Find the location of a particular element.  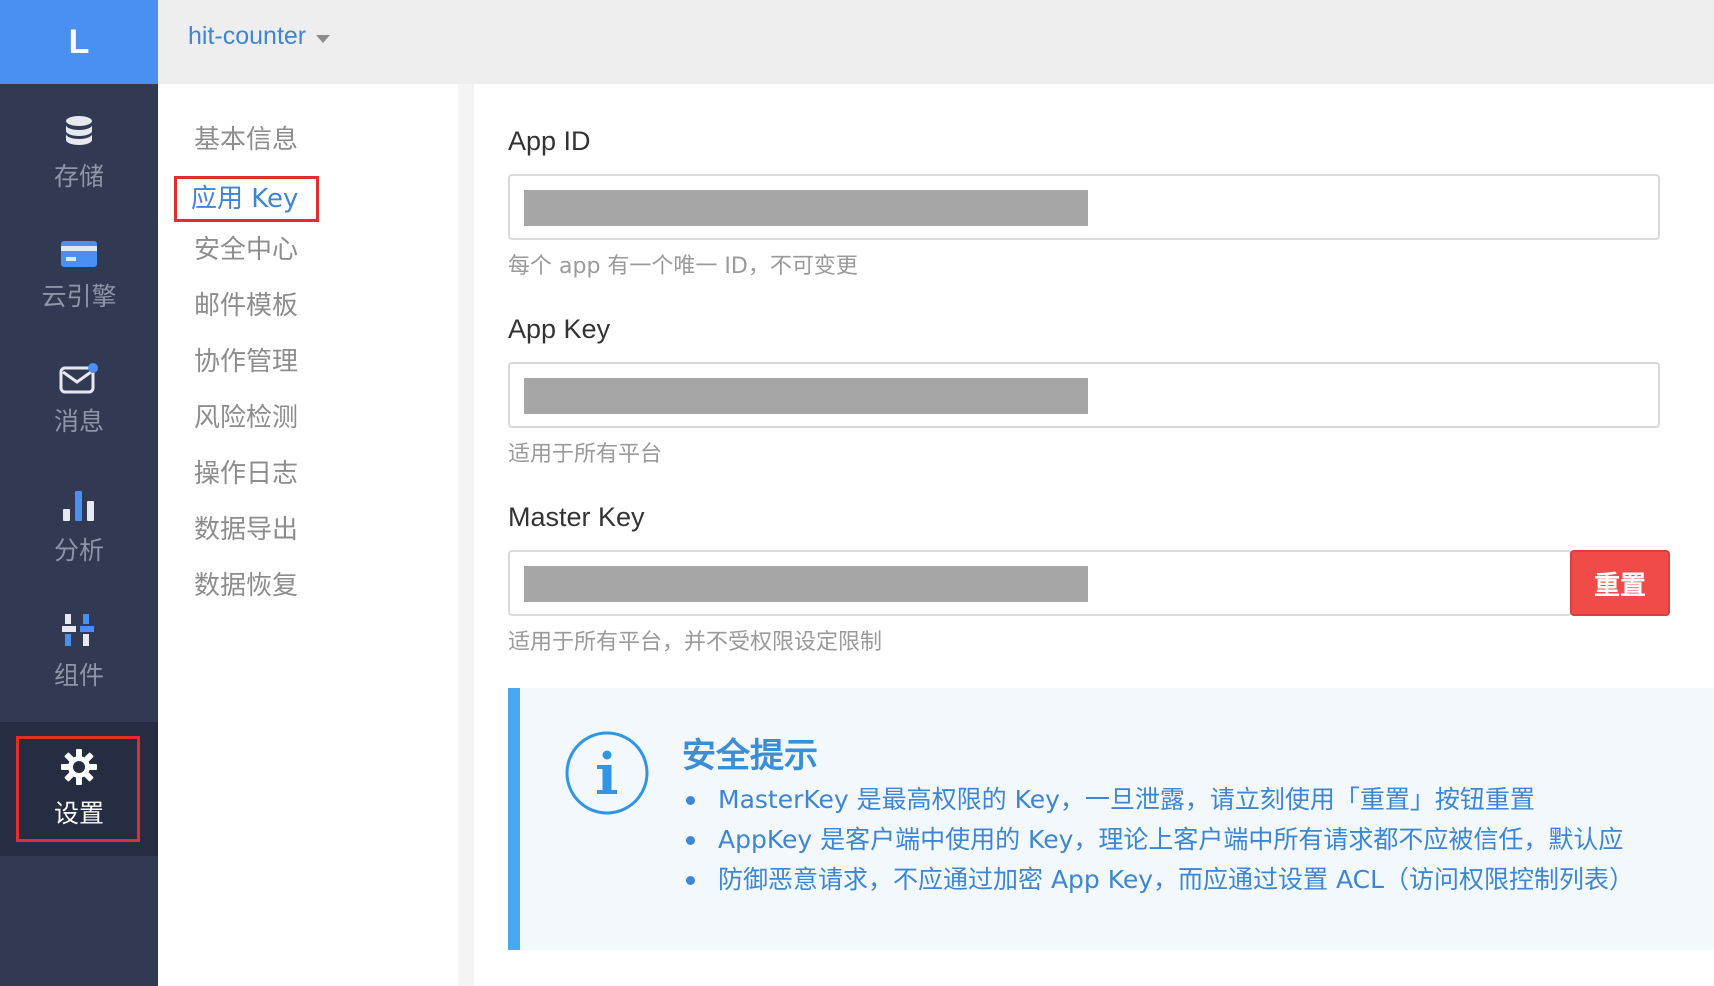

nav-item-data-export: 数据导出 is located at coordinates (246, 530).